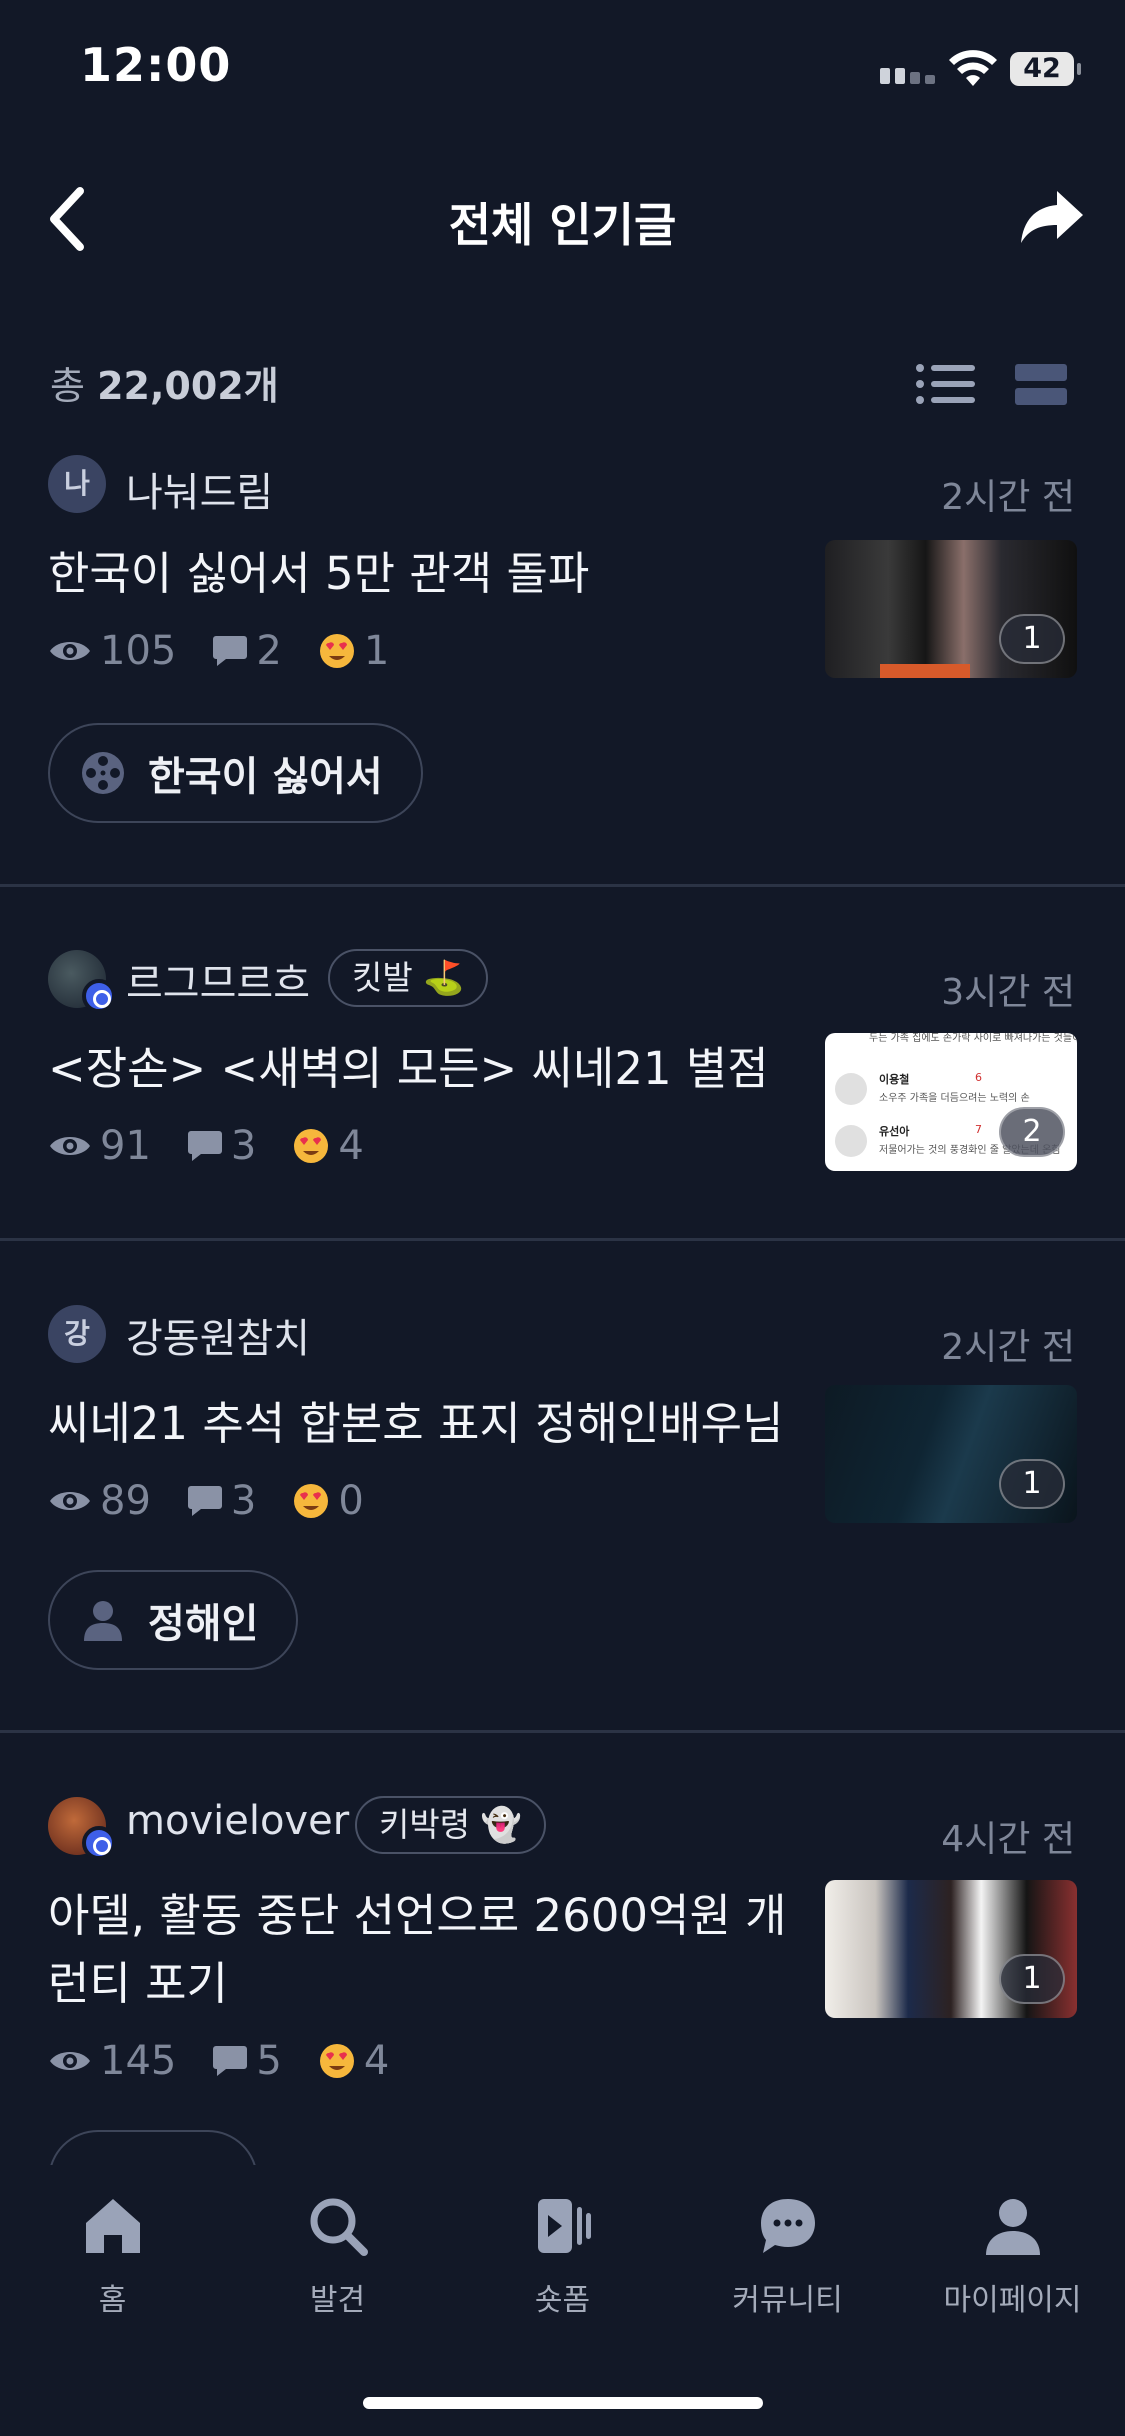 This screenshot has height=2436, width=1125. Describe the element at coordinates (1041, 385) in the screenshot. I see `card-view-icon` at that location.